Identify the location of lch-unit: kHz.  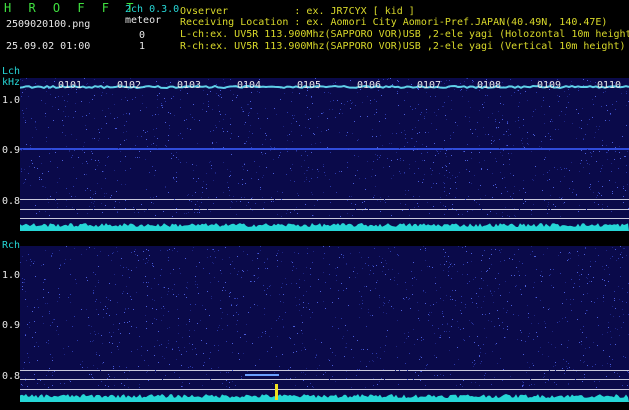
(11, 82).